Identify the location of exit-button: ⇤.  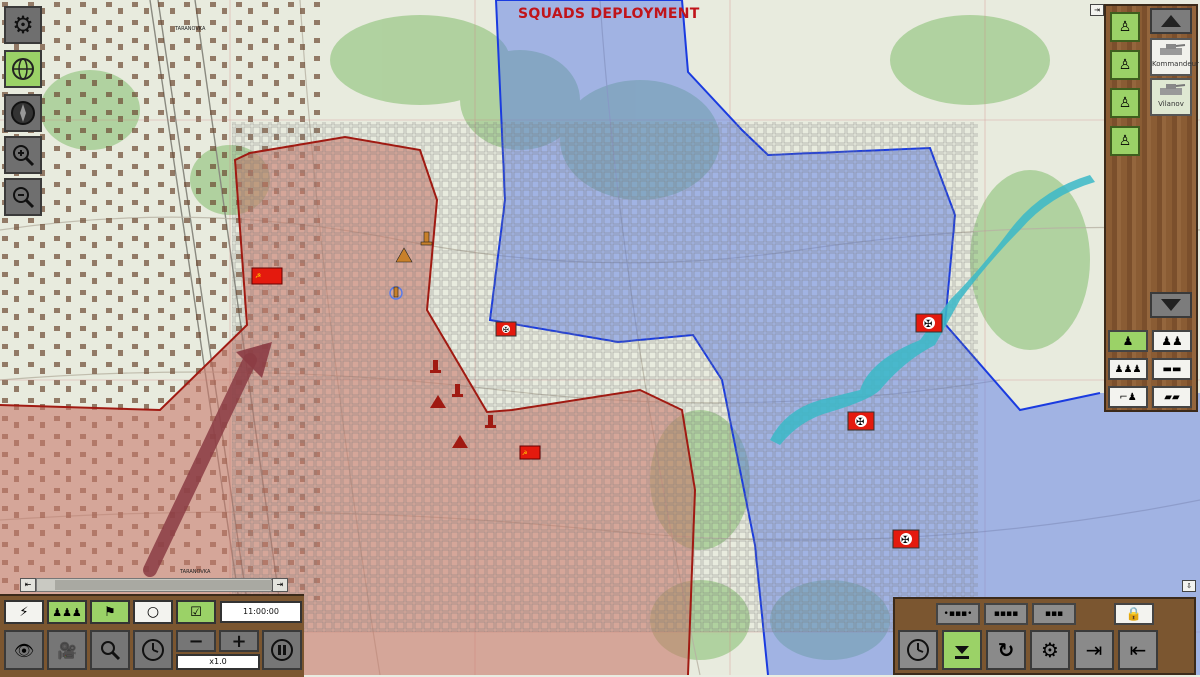
(1138, 650).